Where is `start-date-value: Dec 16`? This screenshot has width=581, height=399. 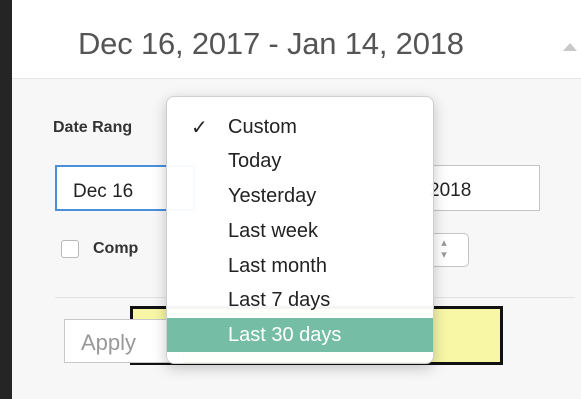
start-date-value: Dec 16 is located at coordinates (103, 191).